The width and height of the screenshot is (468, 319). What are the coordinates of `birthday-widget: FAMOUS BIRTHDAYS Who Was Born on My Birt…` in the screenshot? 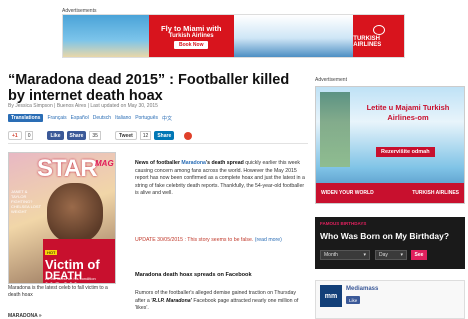 It's located at (390, 243).